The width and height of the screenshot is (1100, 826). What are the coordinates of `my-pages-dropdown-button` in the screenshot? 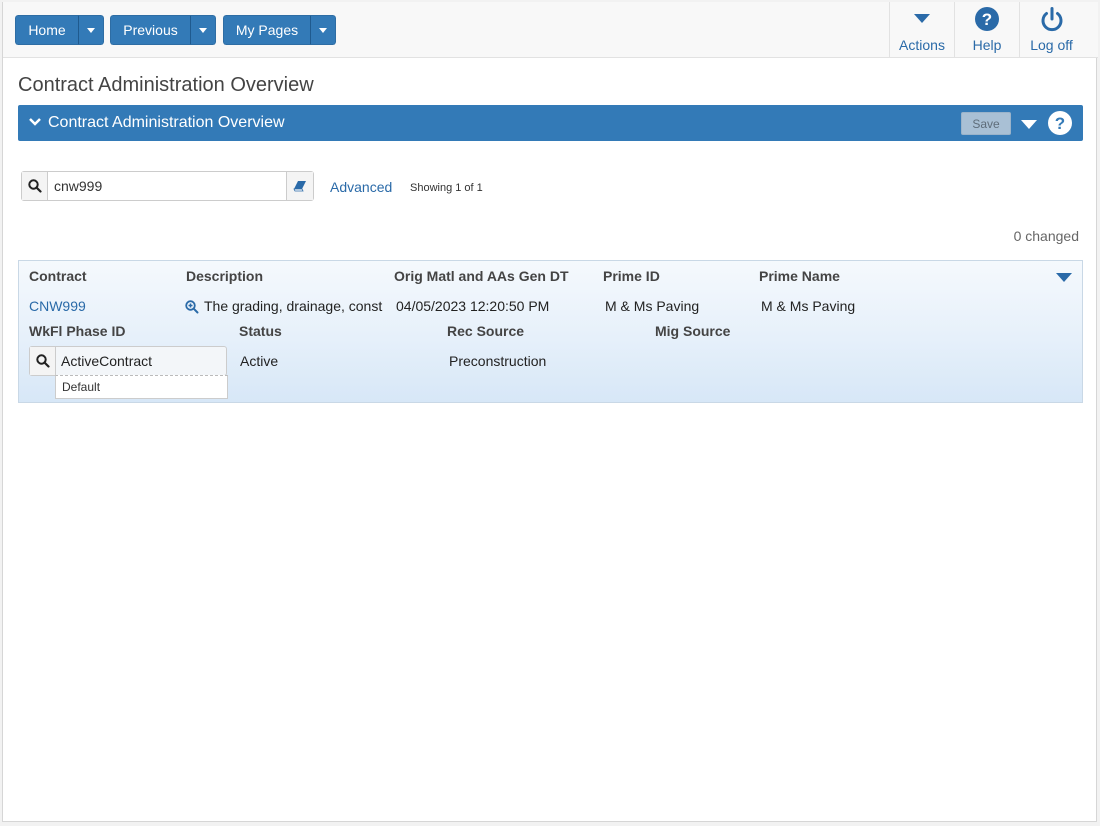 It's located at (323, 30).